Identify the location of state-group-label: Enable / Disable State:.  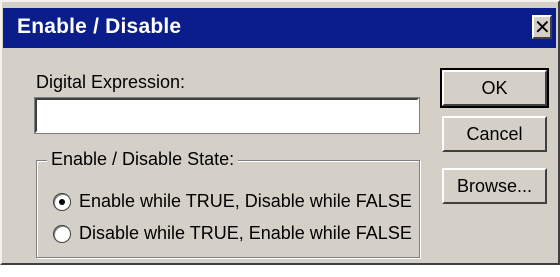
(143, 159).